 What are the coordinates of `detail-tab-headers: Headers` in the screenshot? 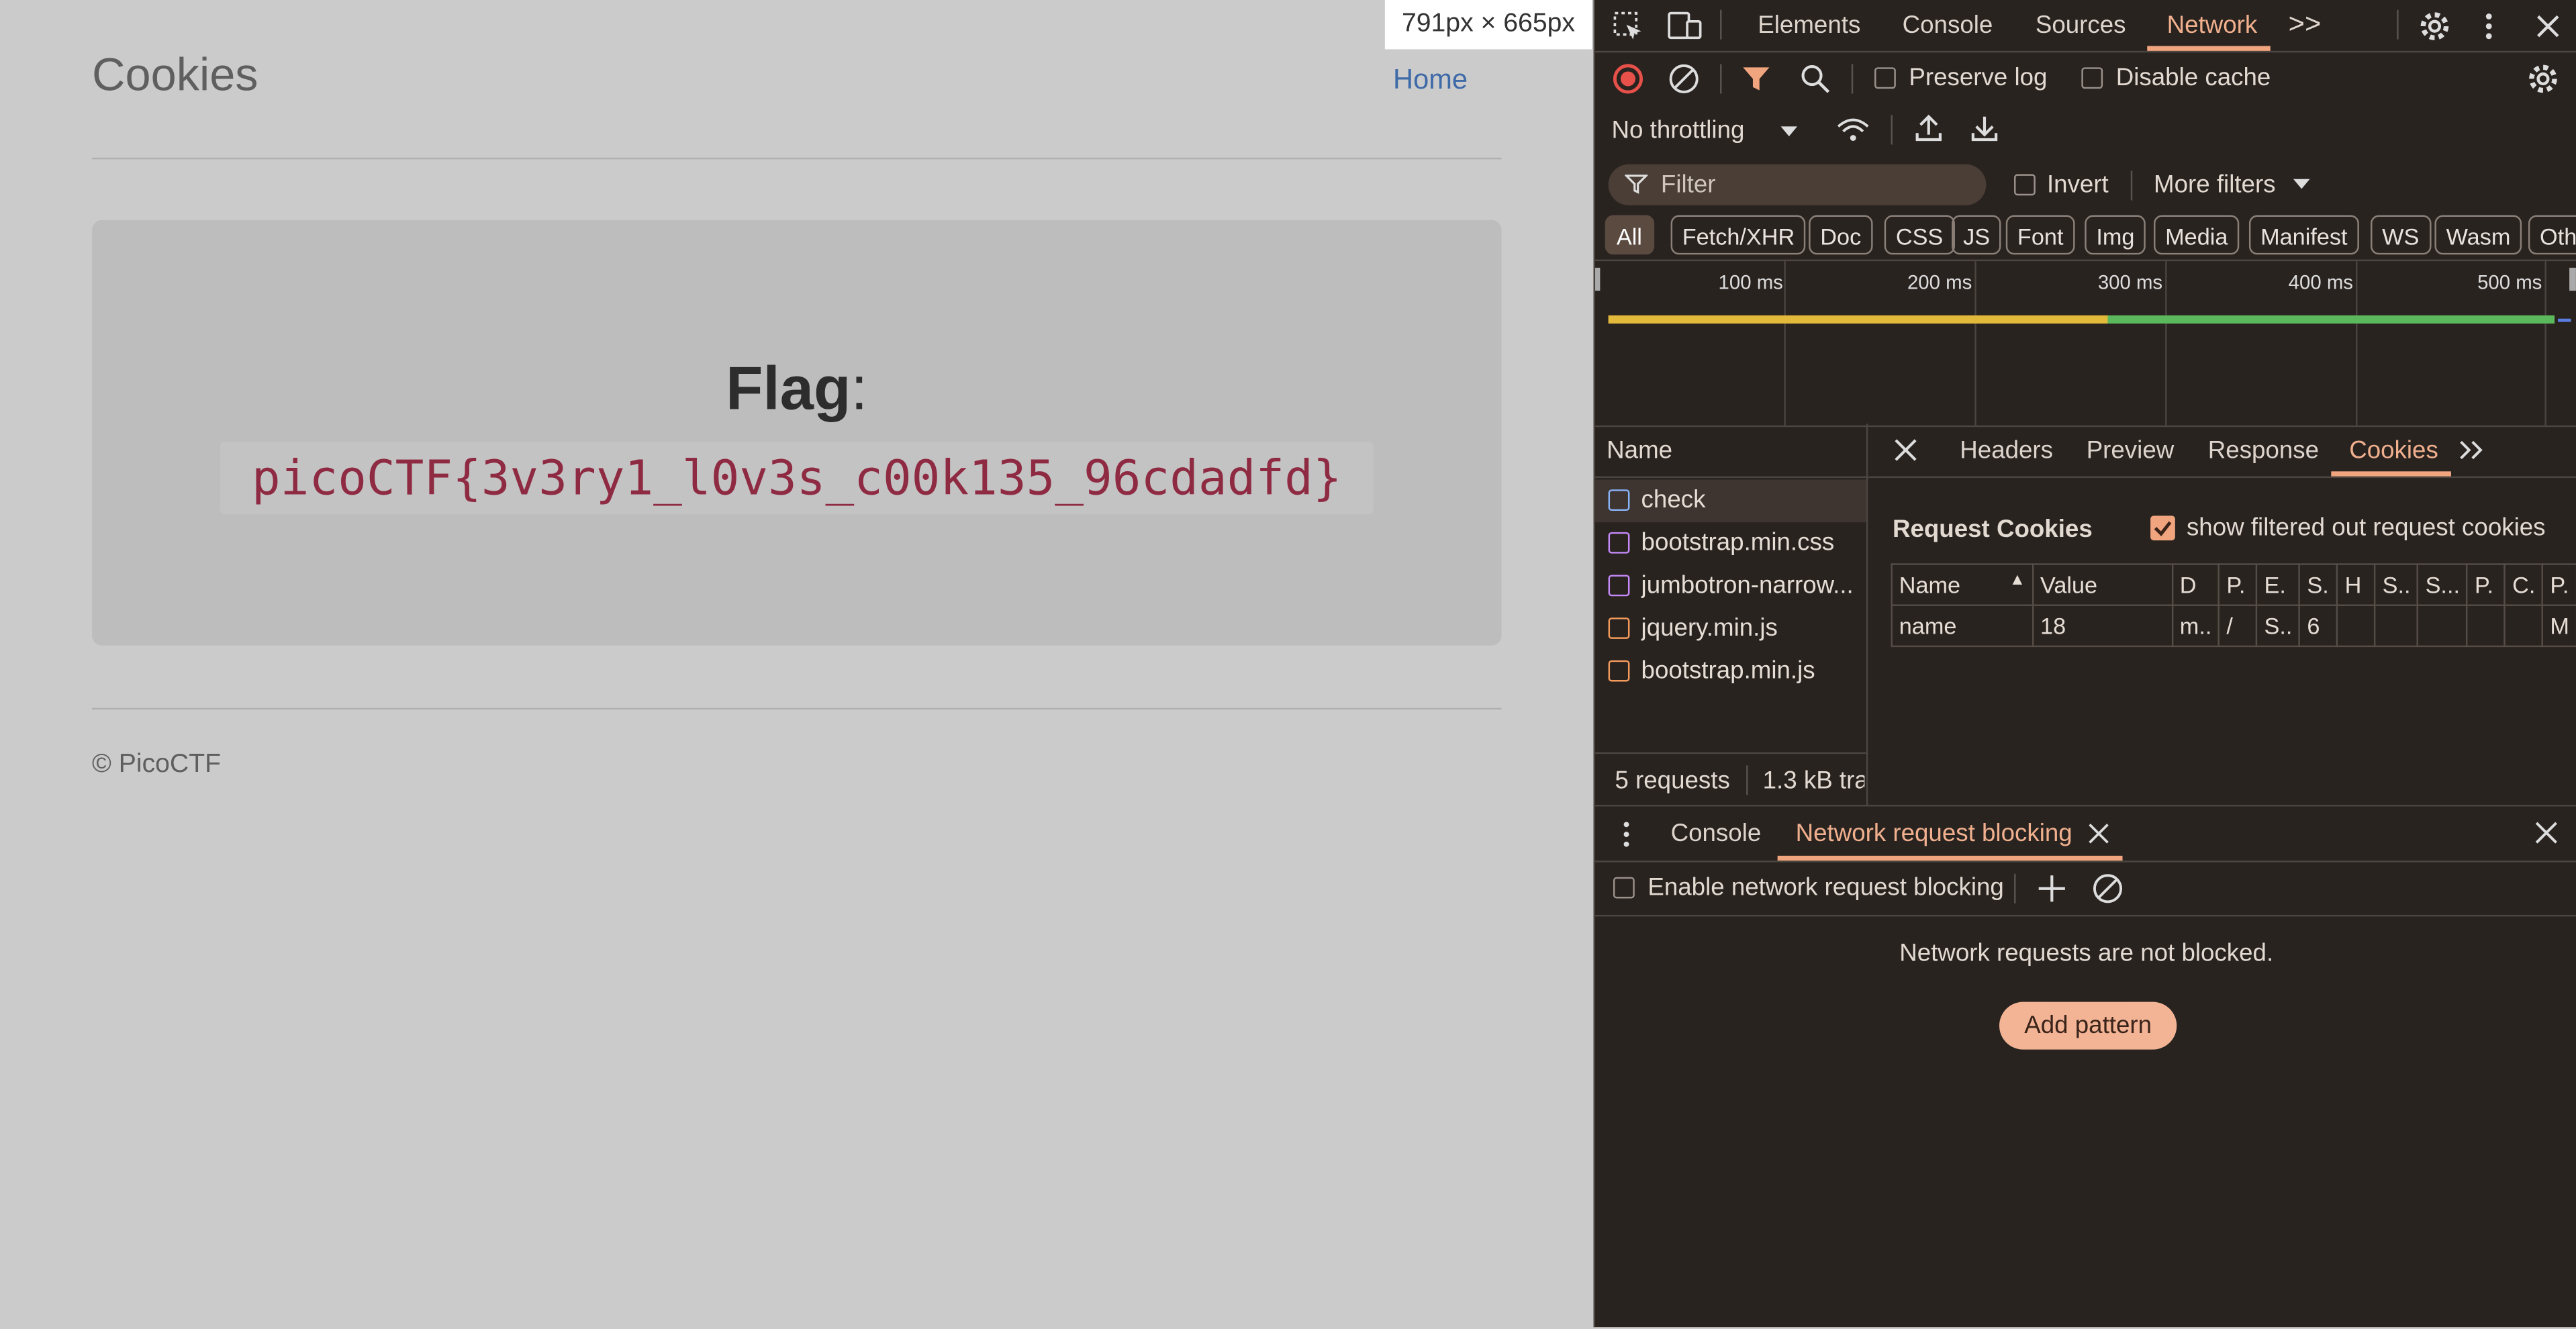 It's located at (2006, 451).